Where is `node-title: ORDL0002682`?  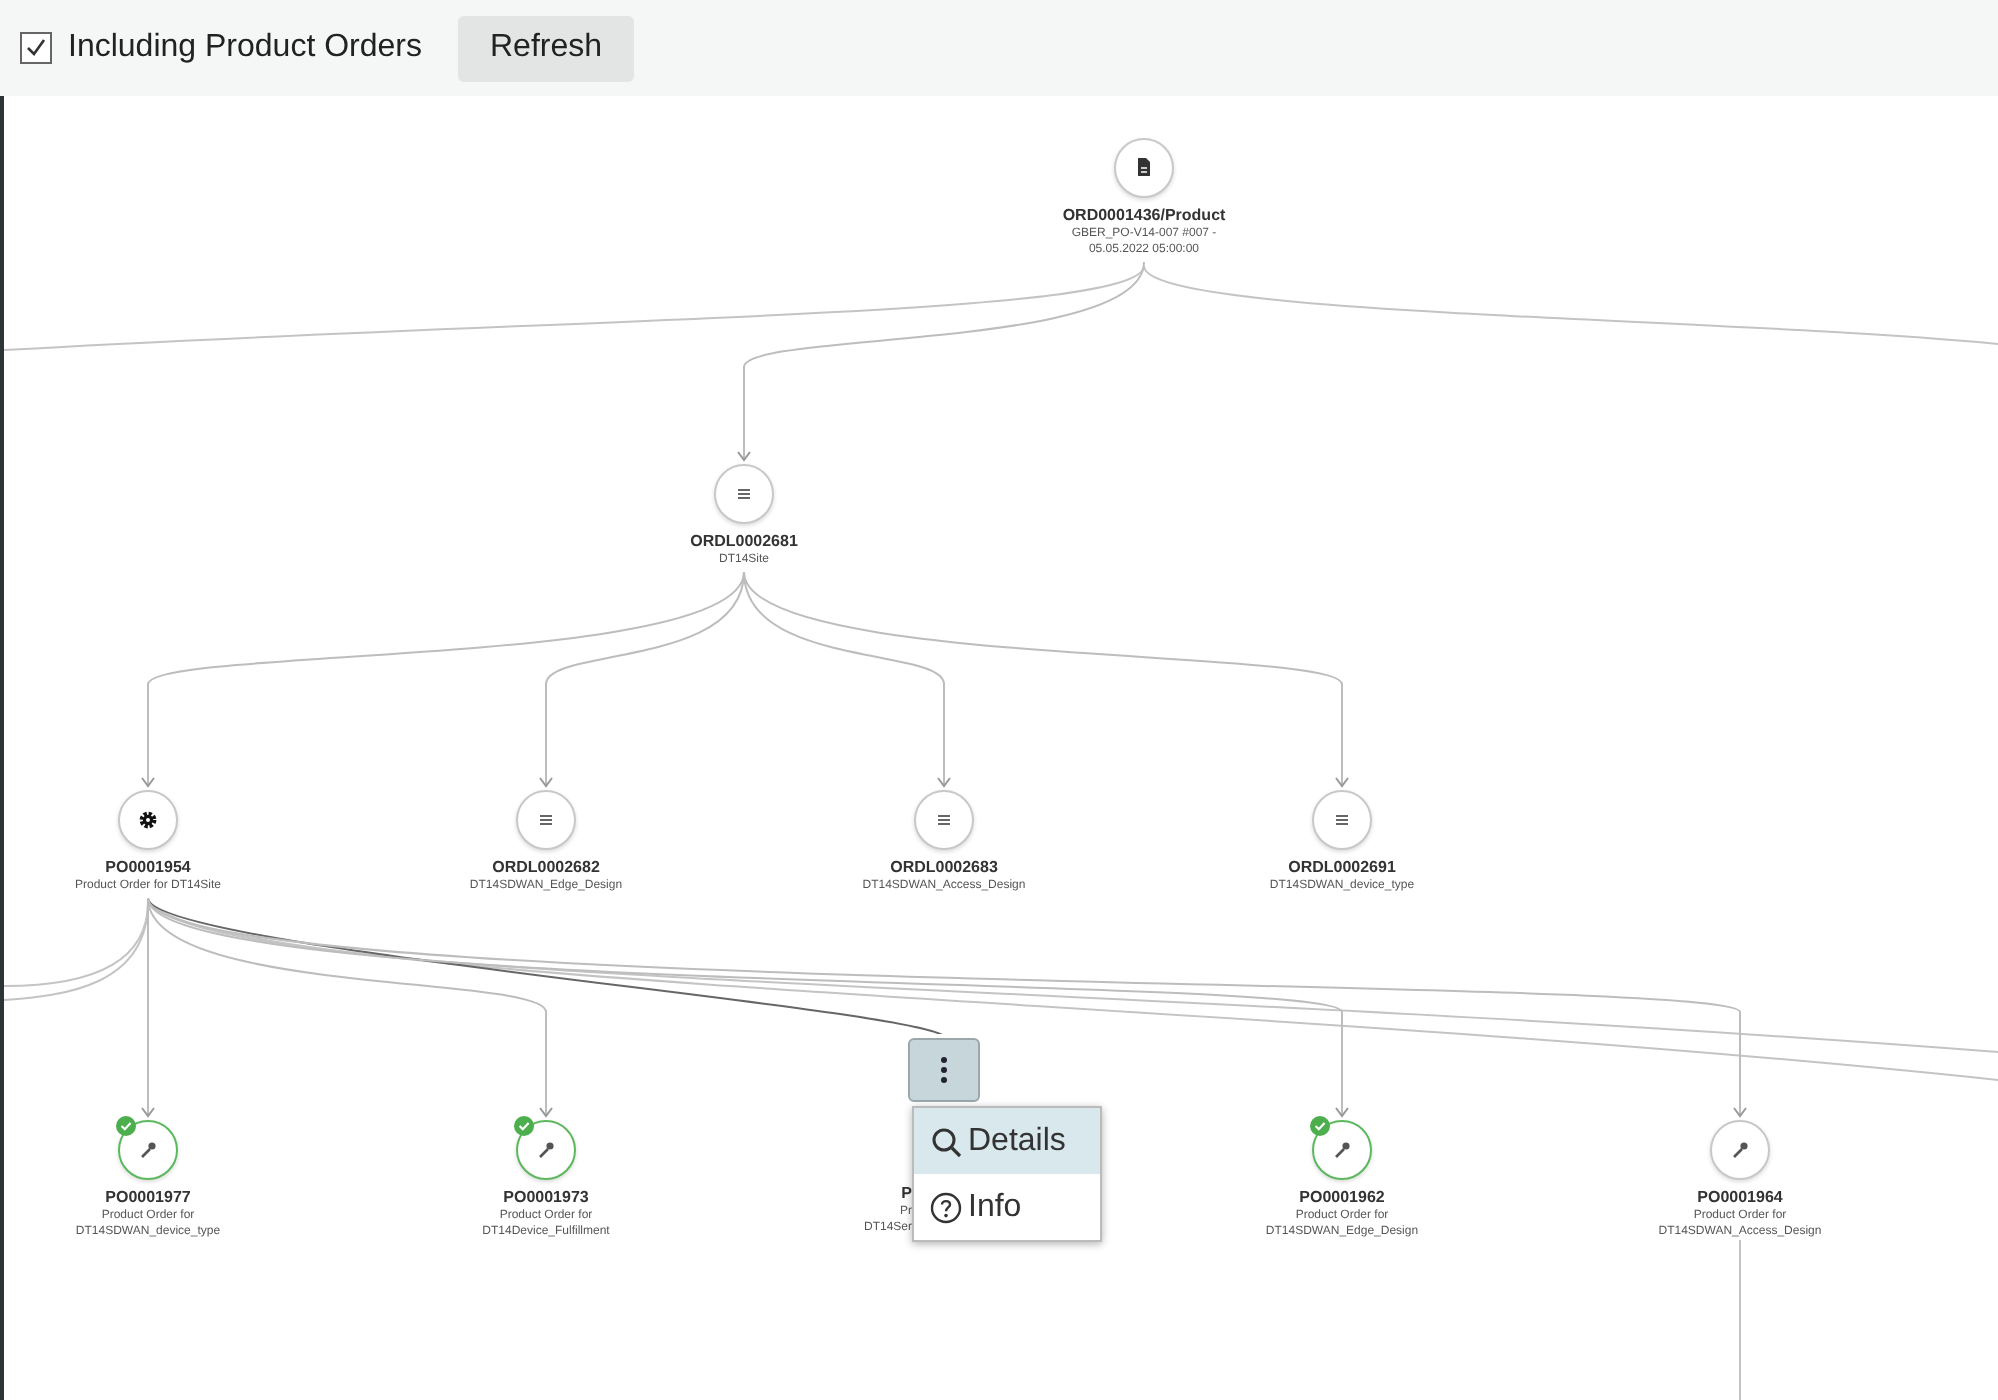 node-title: ORDL0002682 is located at coordinates (546, 868).